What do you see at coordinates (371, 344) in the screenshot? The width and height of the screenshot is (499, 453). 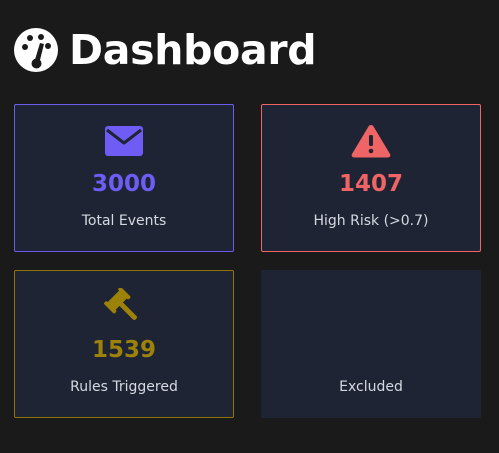 I see `excluded-card: Excluded` at bounding box center [371, 344].